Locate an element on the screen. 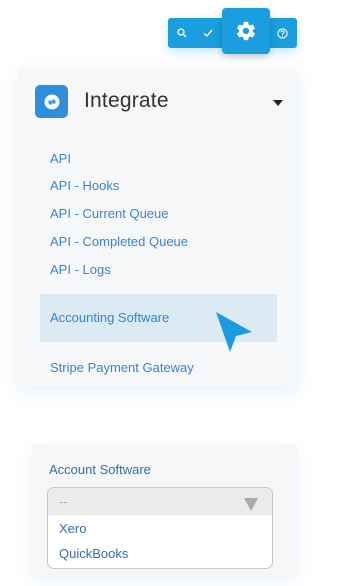  search-icon is located at coordinates (182, 33).